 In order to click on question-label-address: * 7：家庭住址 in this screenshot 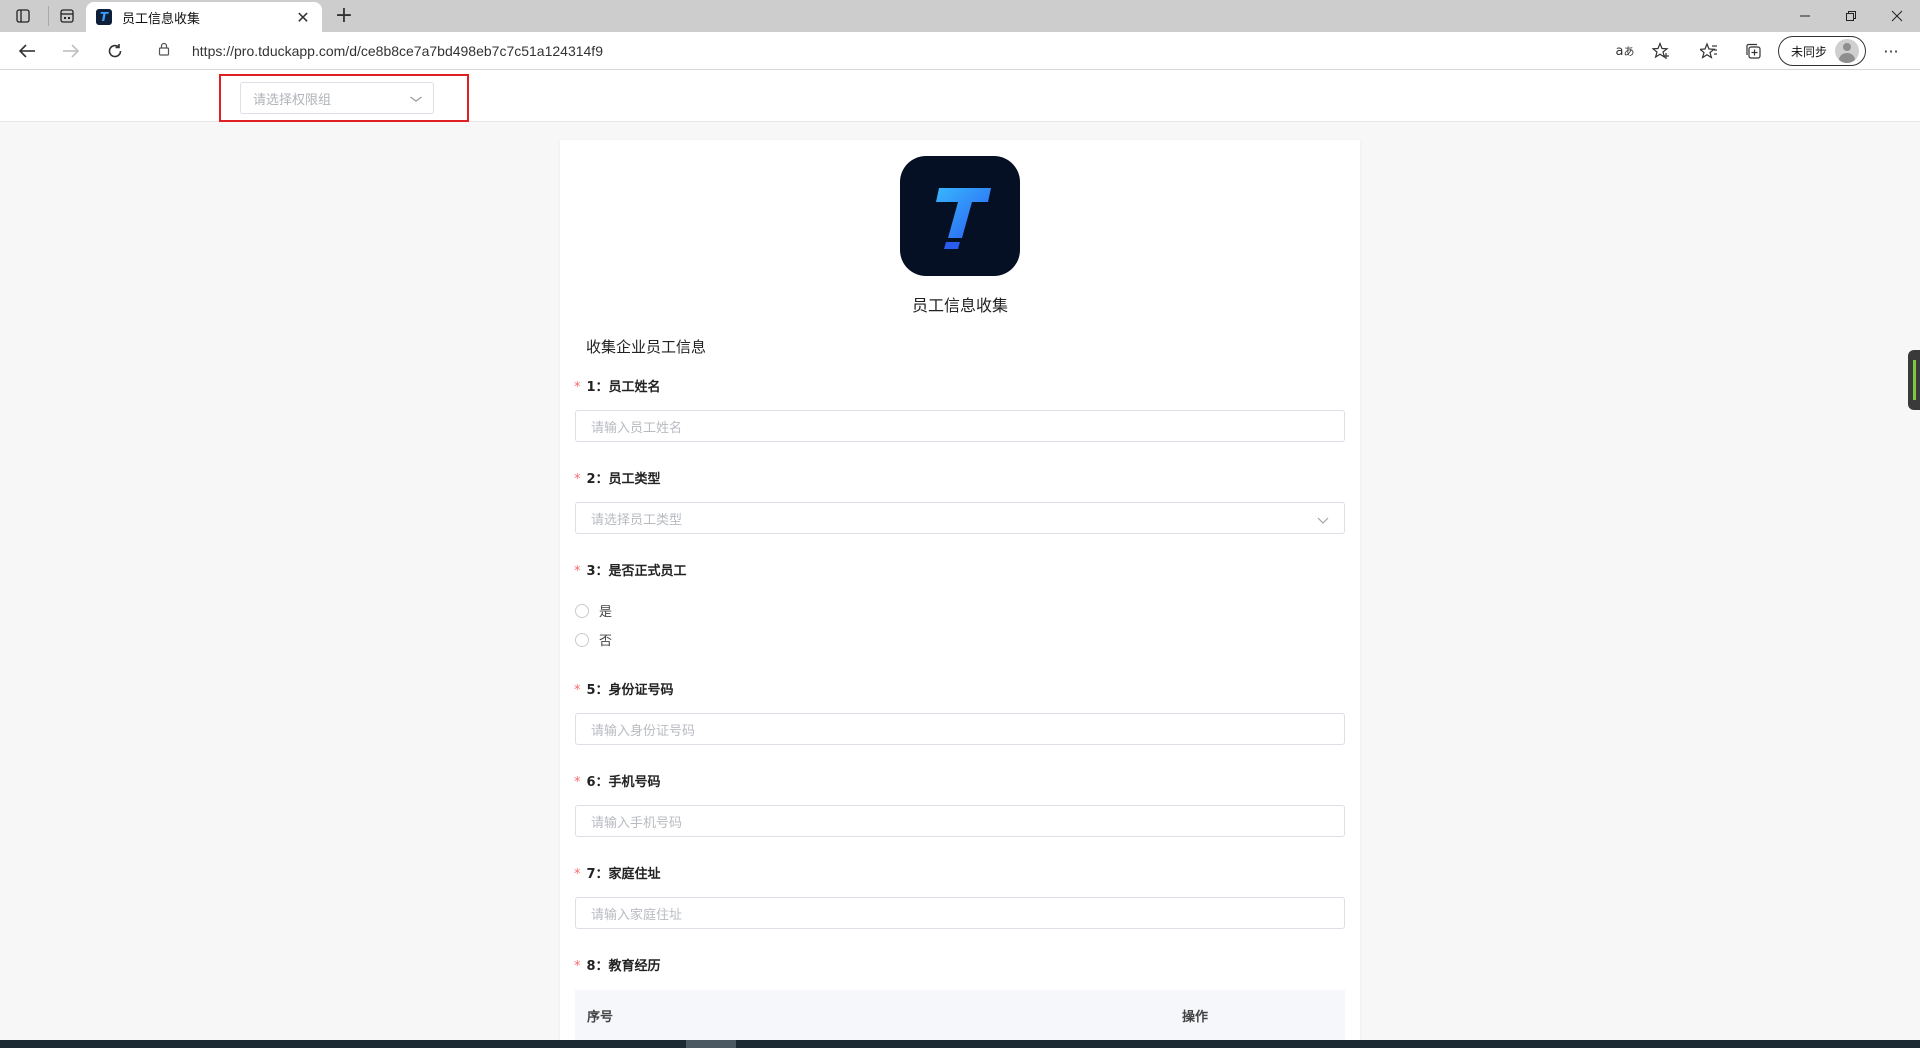, I will do `click(617, 874)`.